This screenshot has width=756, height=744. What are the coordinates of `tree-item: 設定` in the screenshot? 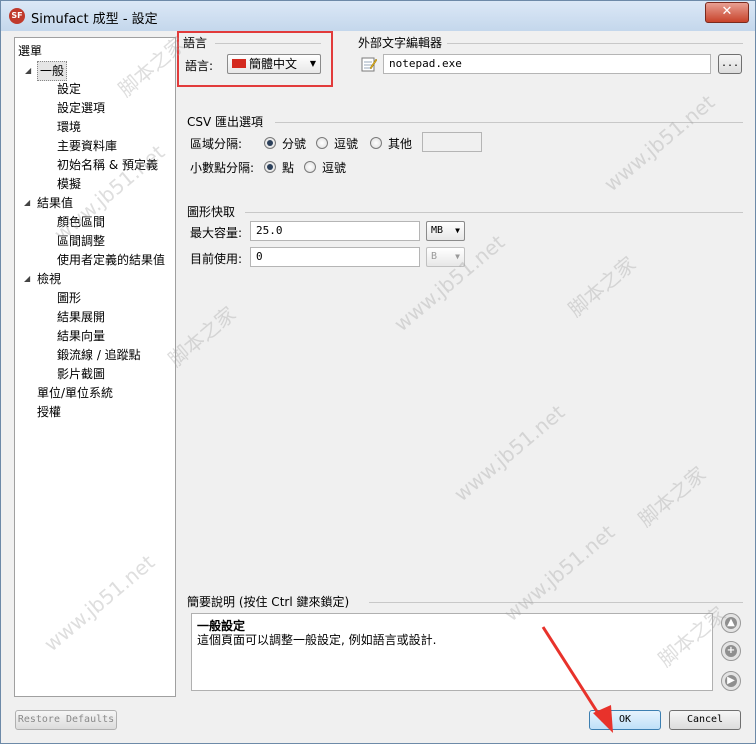 It's located at (69, 89).